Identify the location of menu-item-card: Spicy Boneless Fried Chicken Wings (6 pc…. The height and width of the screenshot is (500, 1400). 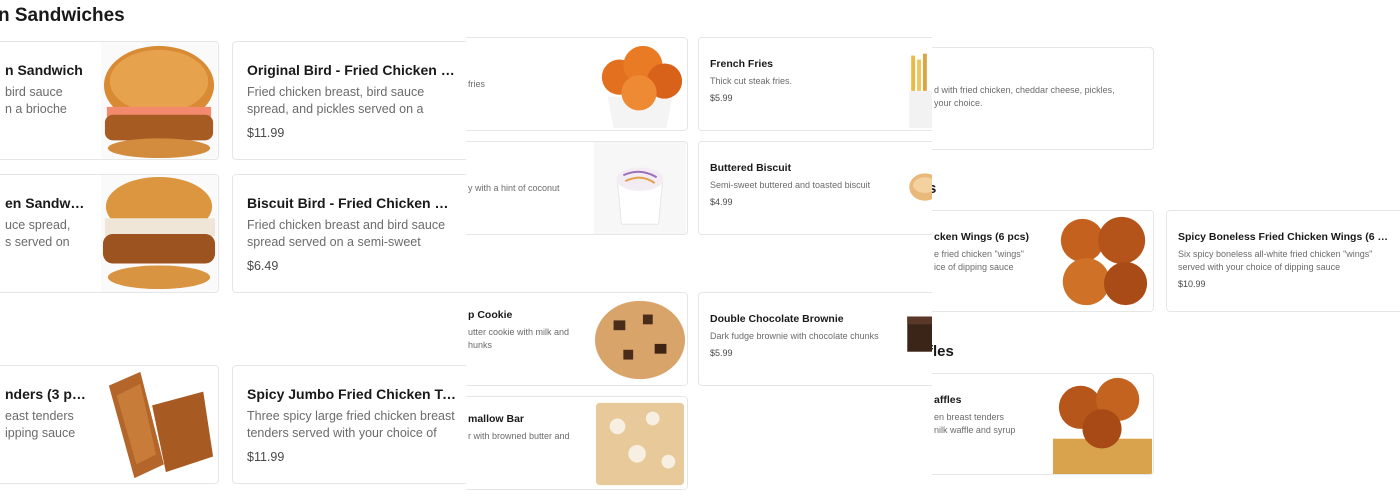
(1283, 261).